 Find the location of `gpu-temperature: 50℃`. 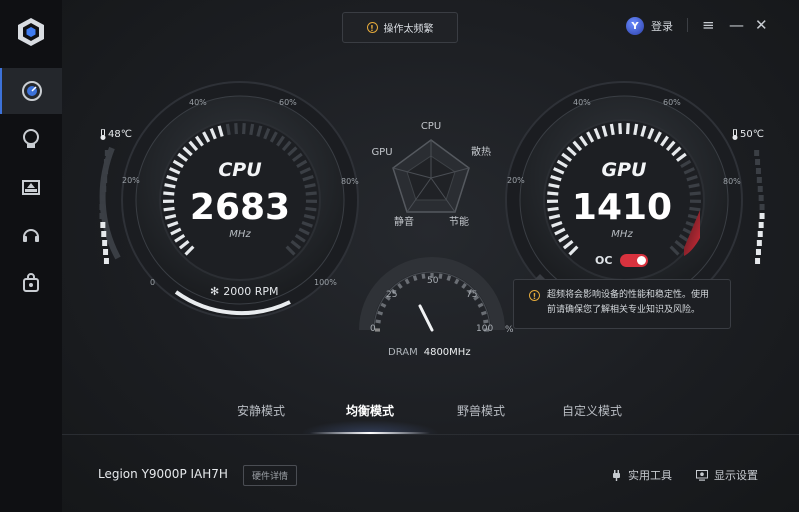

gpu-temperature: 50℃ is located at coordinates (748, 134).